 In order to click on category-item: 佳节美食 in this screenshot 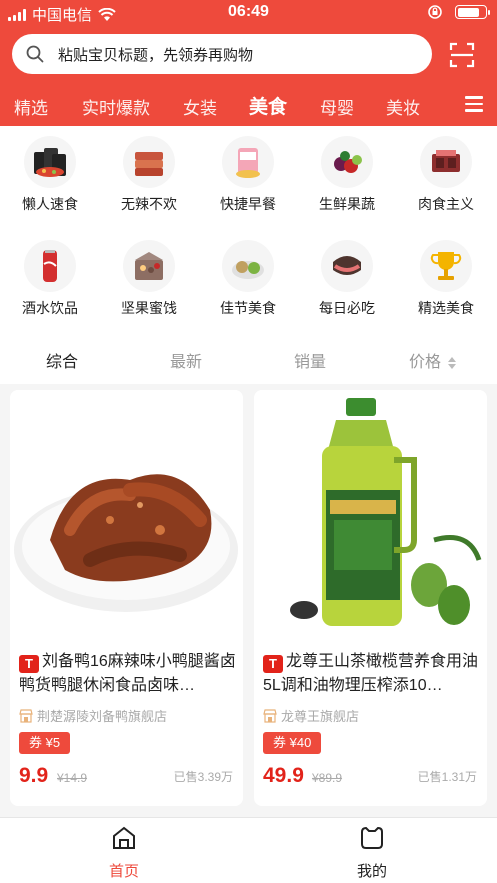, I will do `click(248, 279)`.